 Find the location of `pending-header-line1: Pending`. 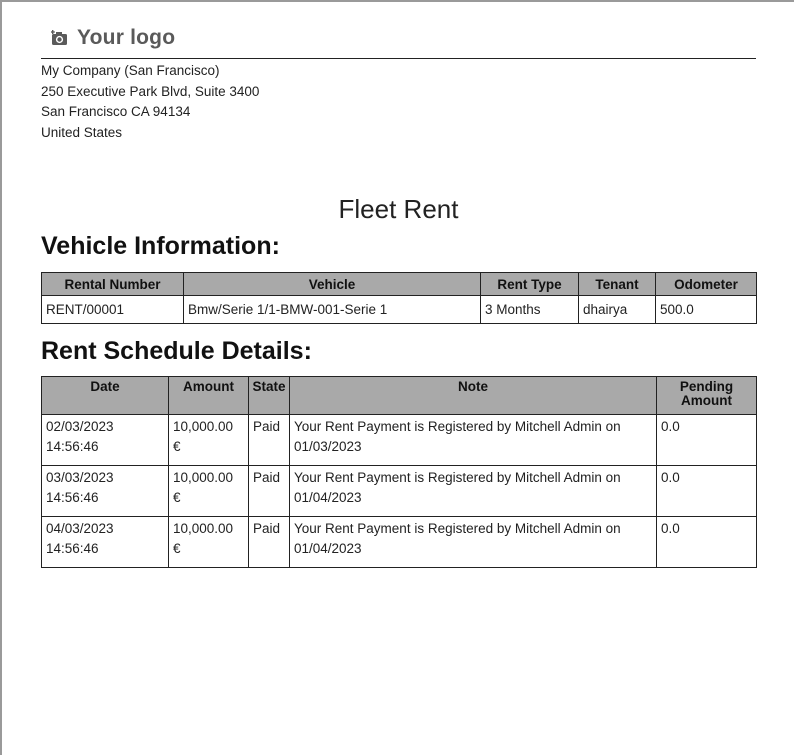

pending-header-line1: Pending is located at coordinates (706, 386).